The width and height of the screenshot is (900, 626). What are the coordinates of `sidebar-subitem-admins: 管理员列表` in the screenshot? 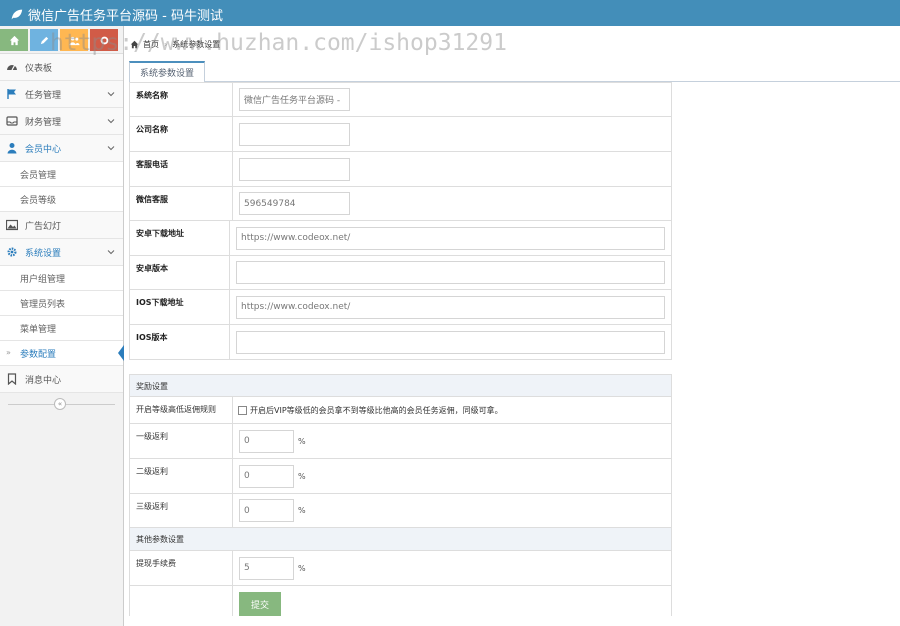 It's located at (61, 303).